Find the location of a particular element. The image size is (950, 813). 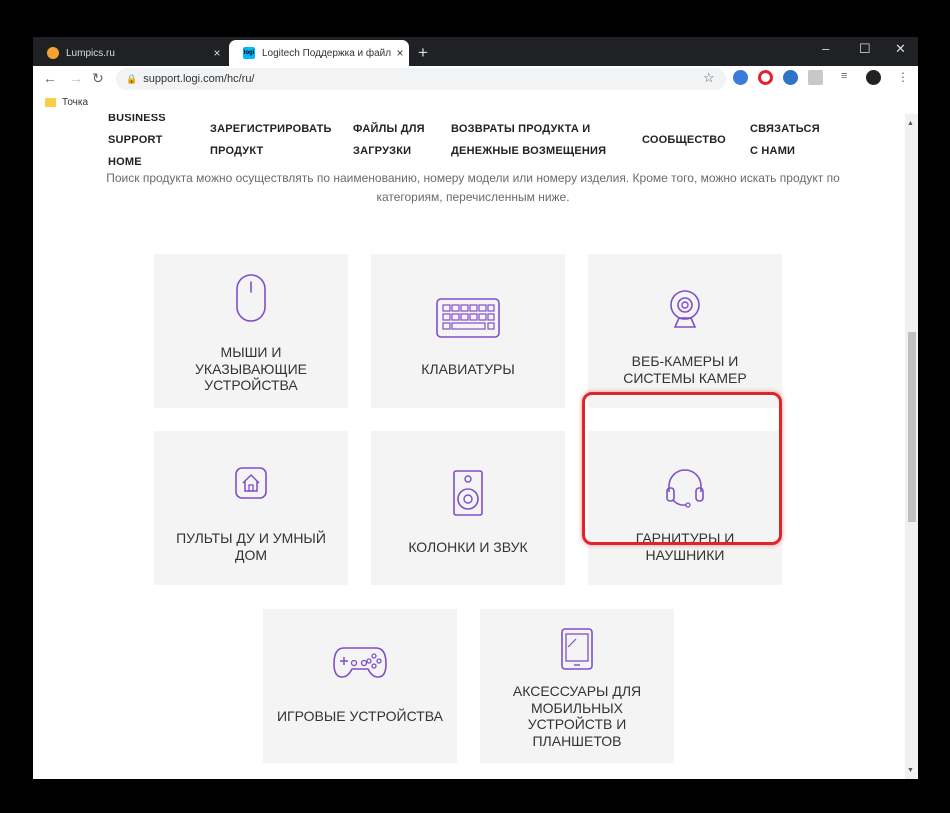

lock-icon: 🔒 is located at coordinates (132, 78).